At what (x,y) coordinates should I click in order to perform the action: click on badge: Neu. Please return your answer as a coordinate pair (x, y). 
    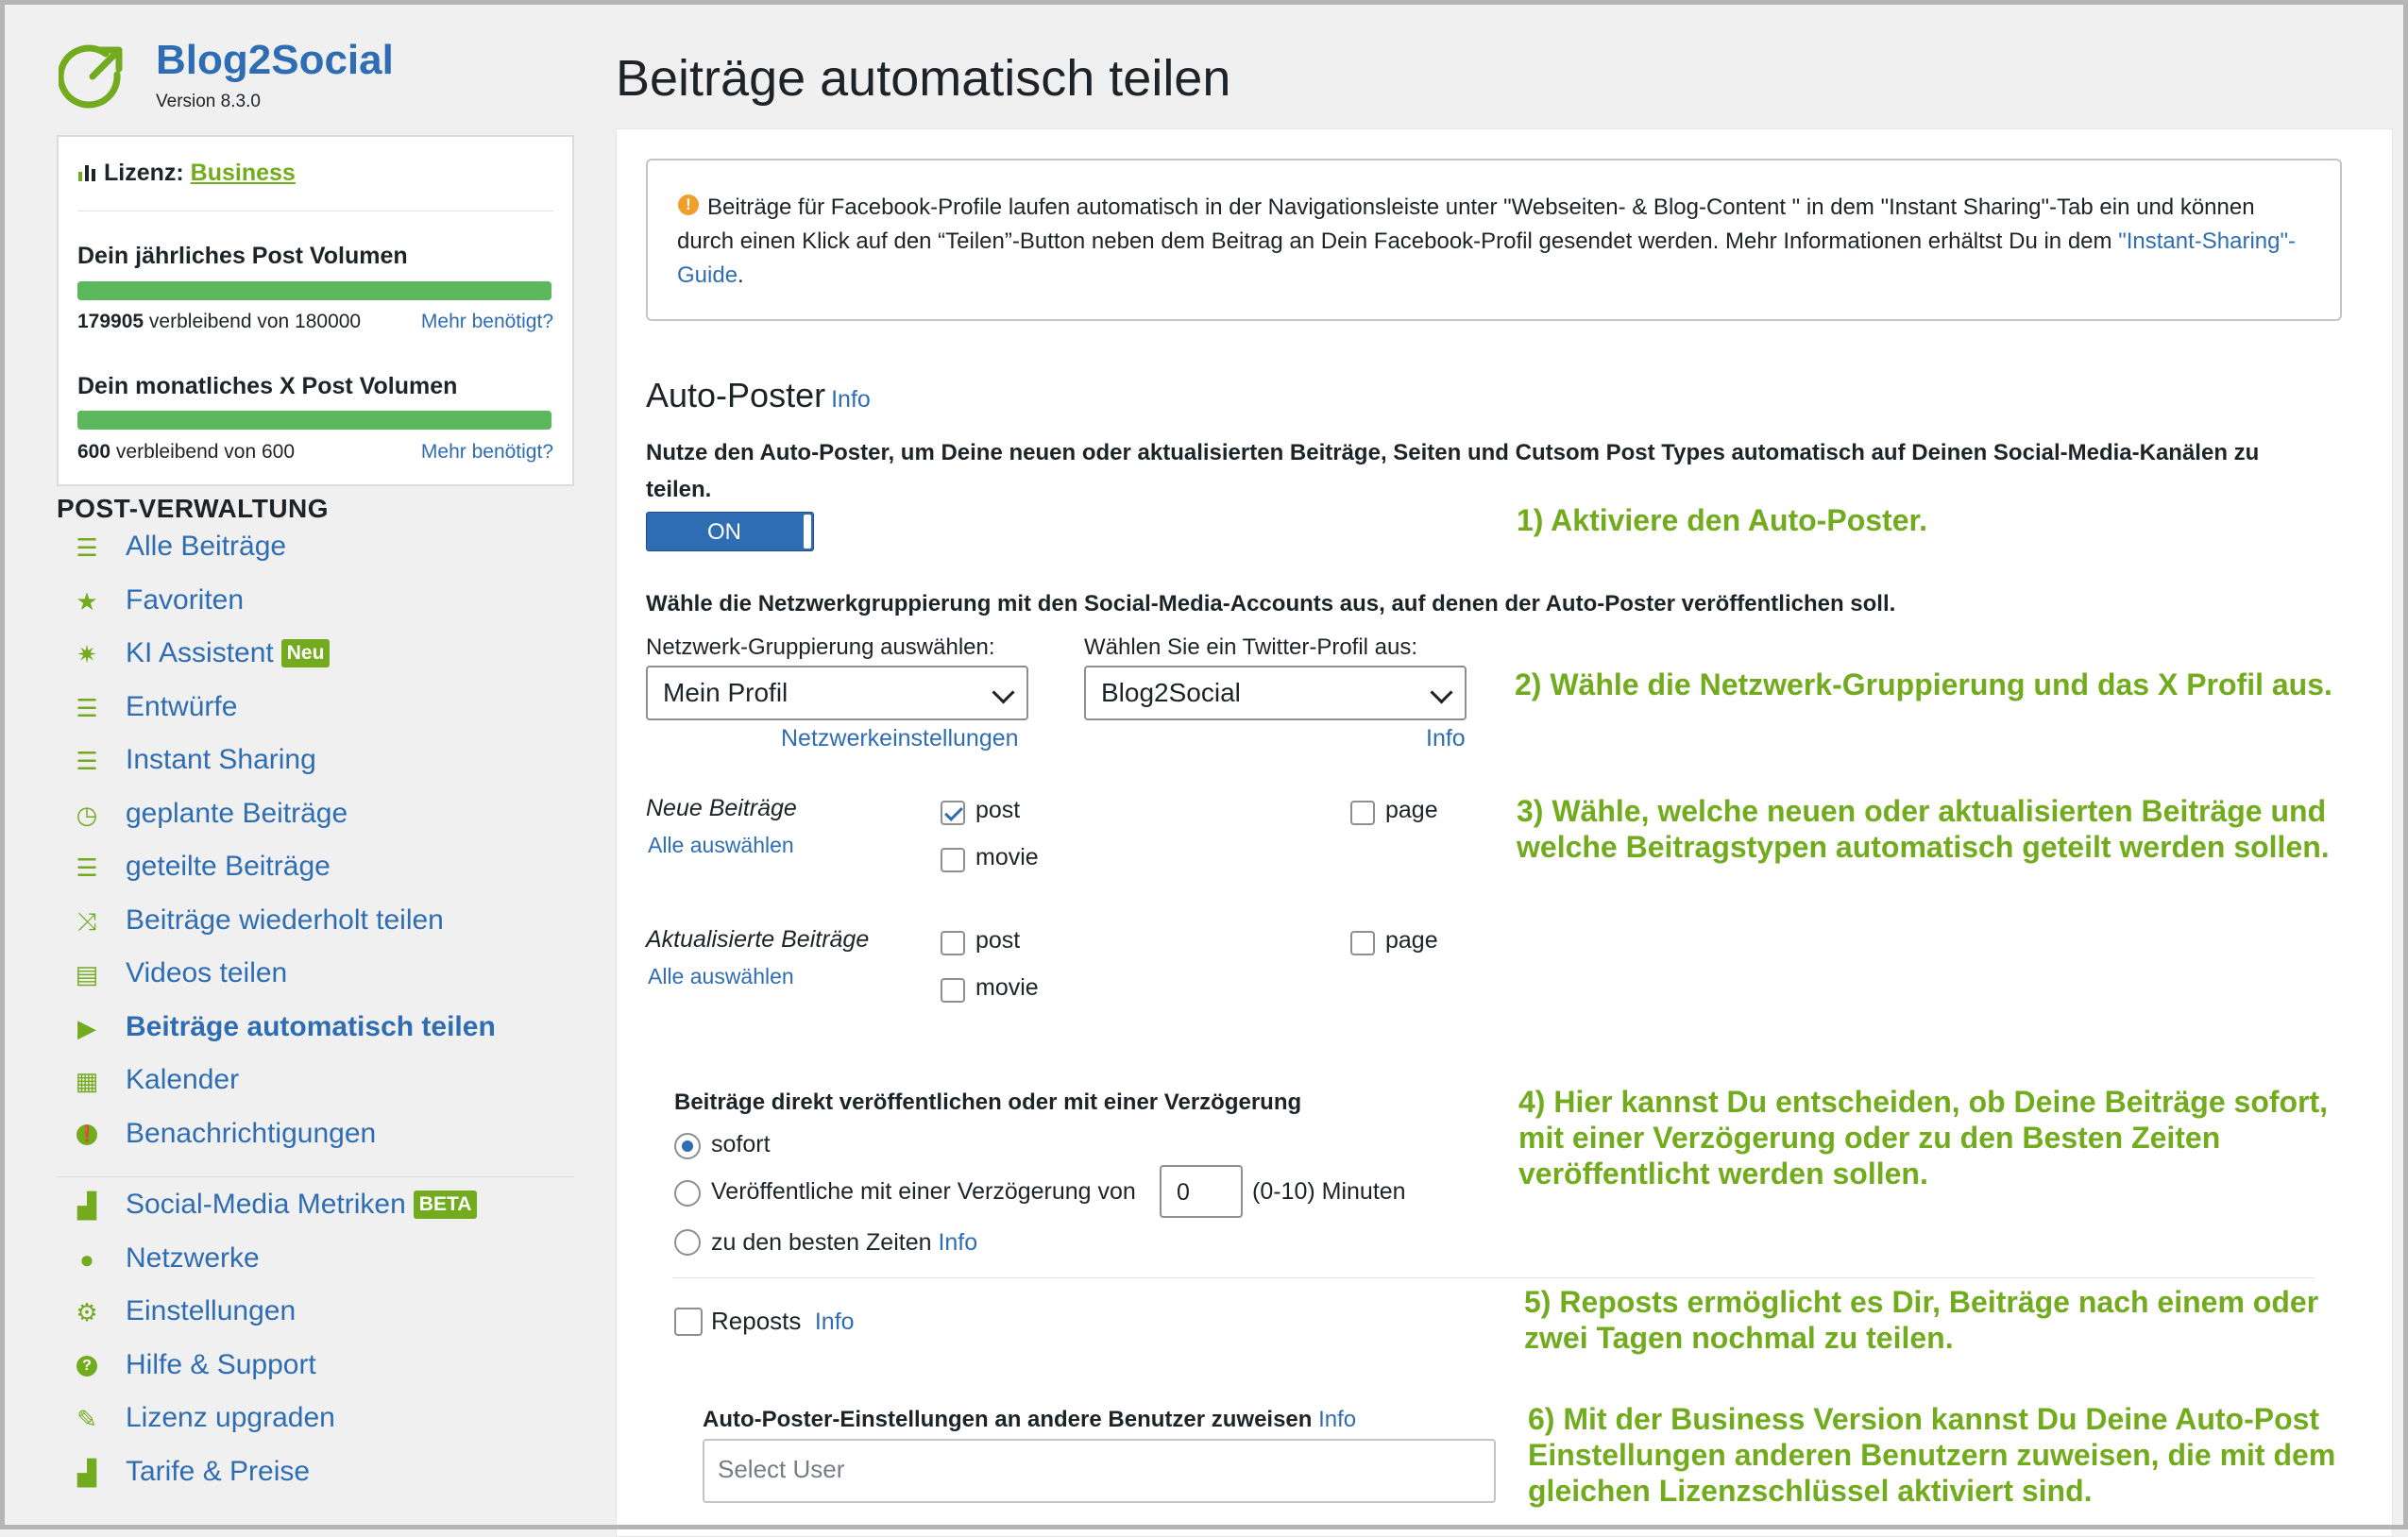
    Looking at the image, I should click on (305, 653).